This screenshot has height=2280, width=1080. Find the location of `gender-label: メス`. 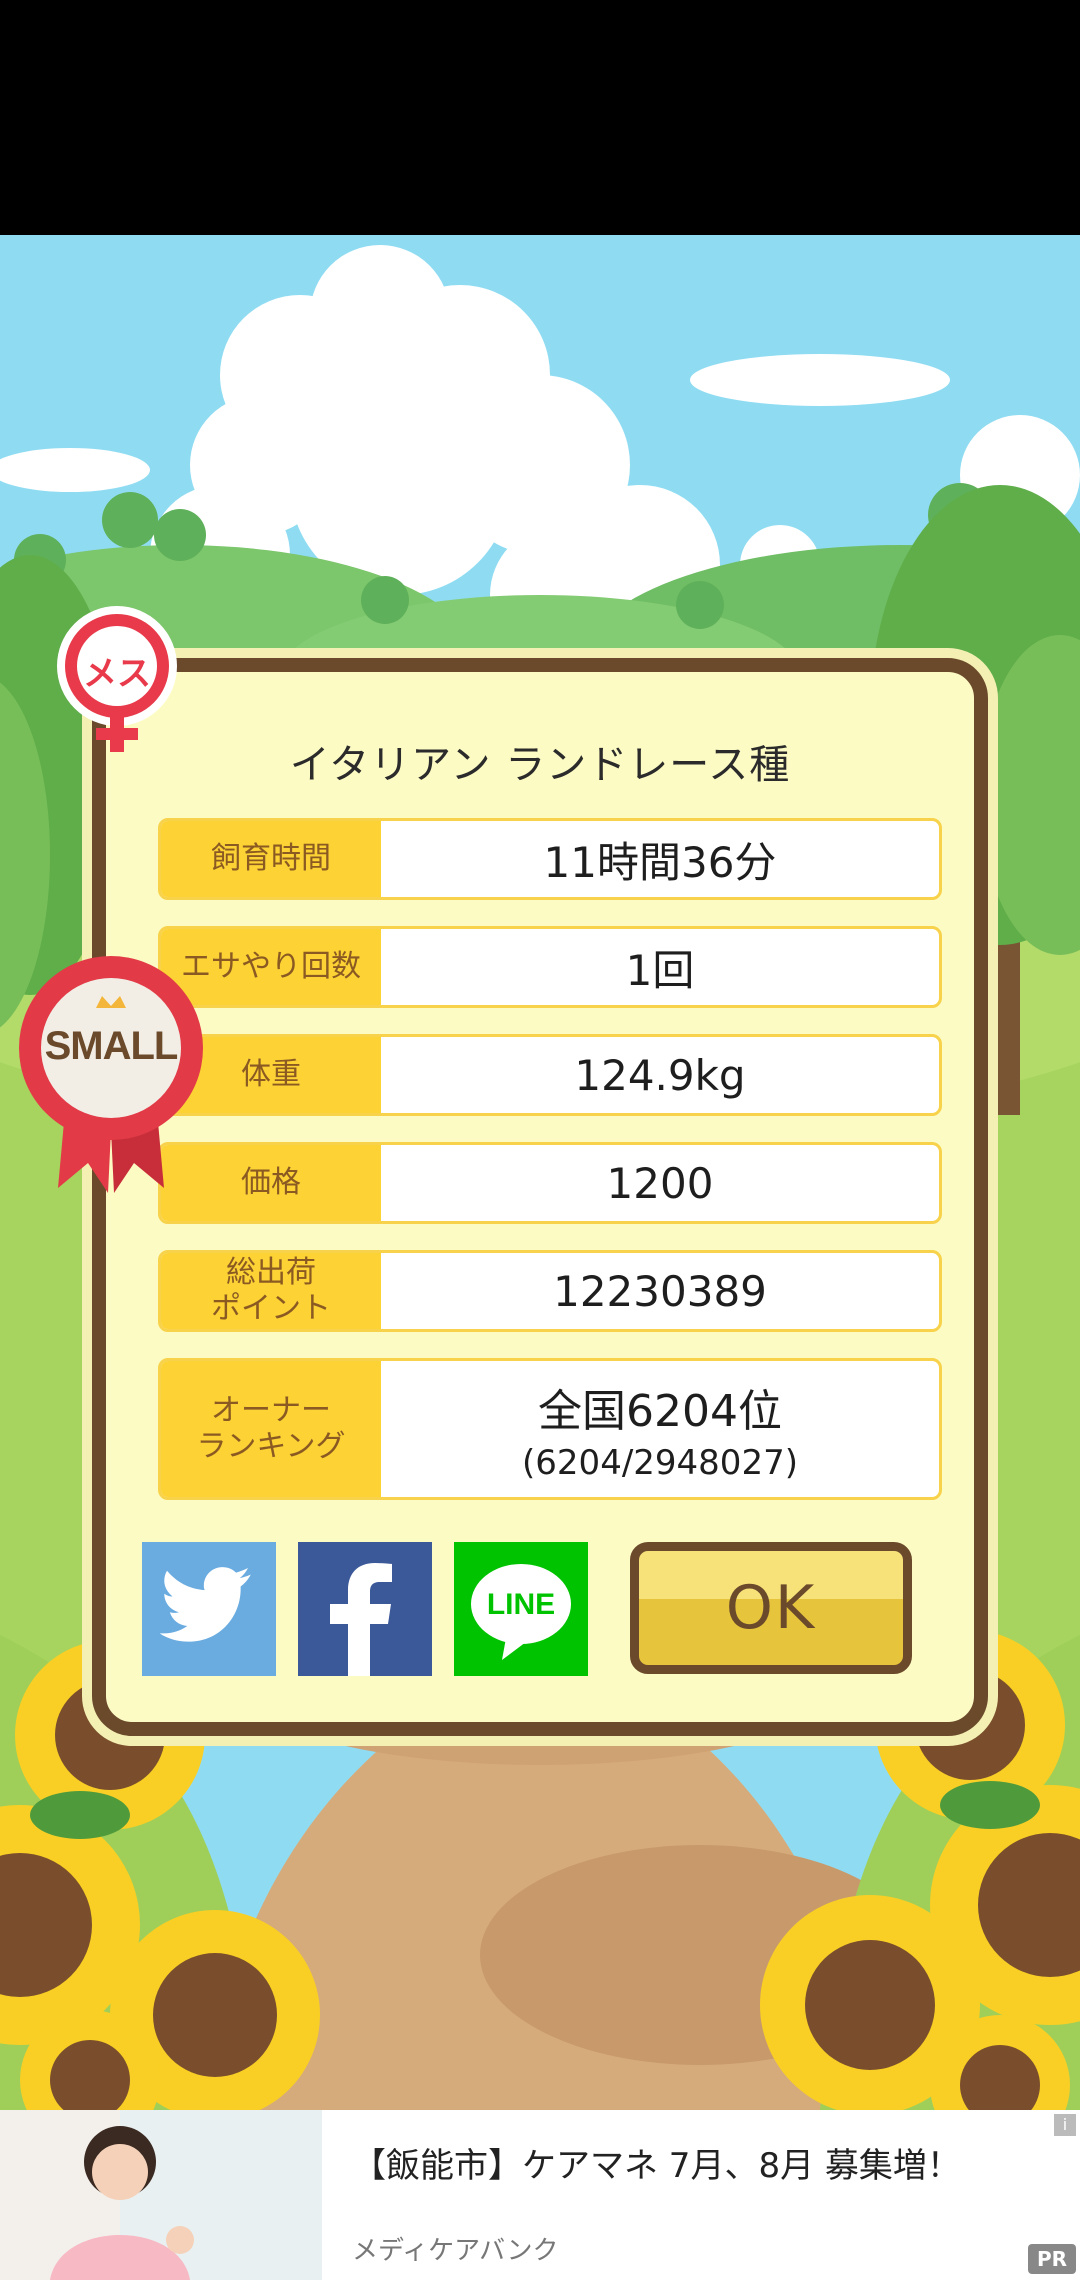

gender-label: メス is located at coordinates (117, 674).